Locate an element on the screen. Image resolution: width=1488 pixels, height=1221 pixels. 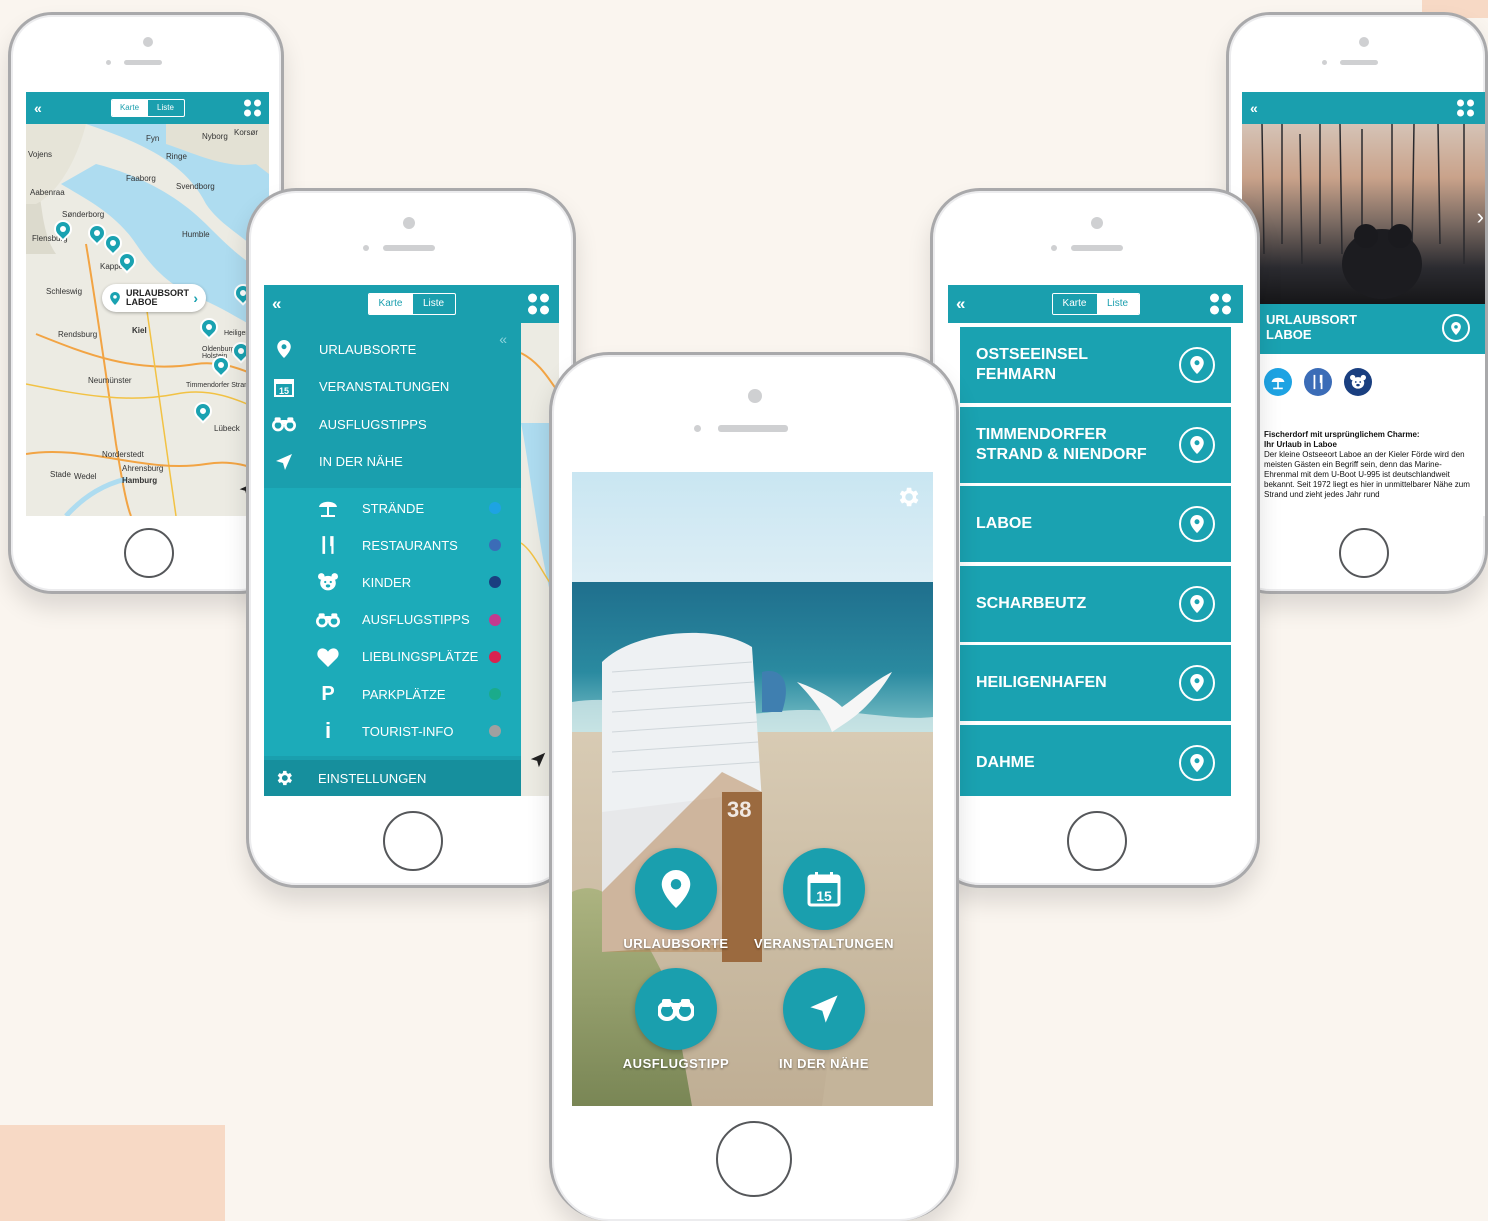
list-item: HEILIGENHAFEN is located at coordinates (1095, 683).